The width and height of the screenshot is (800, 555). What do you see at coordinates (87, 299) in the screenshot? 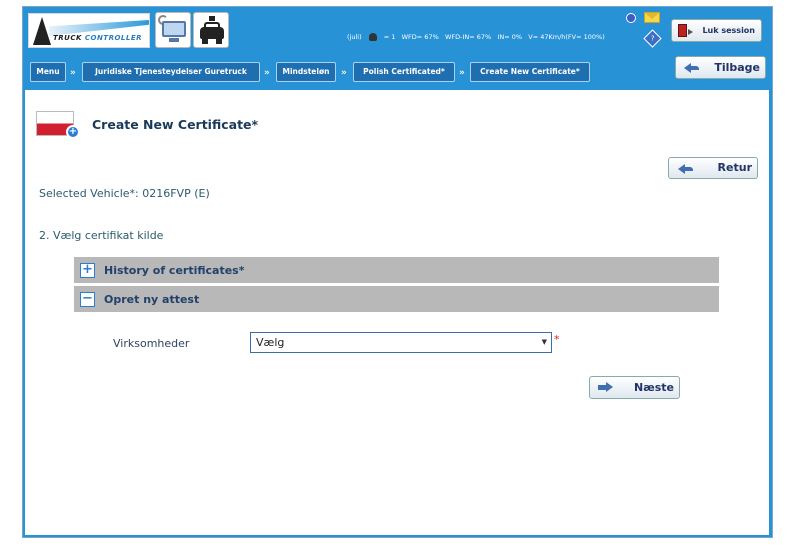
I see `collapse-icon: −` at bounding box center [87, 299].